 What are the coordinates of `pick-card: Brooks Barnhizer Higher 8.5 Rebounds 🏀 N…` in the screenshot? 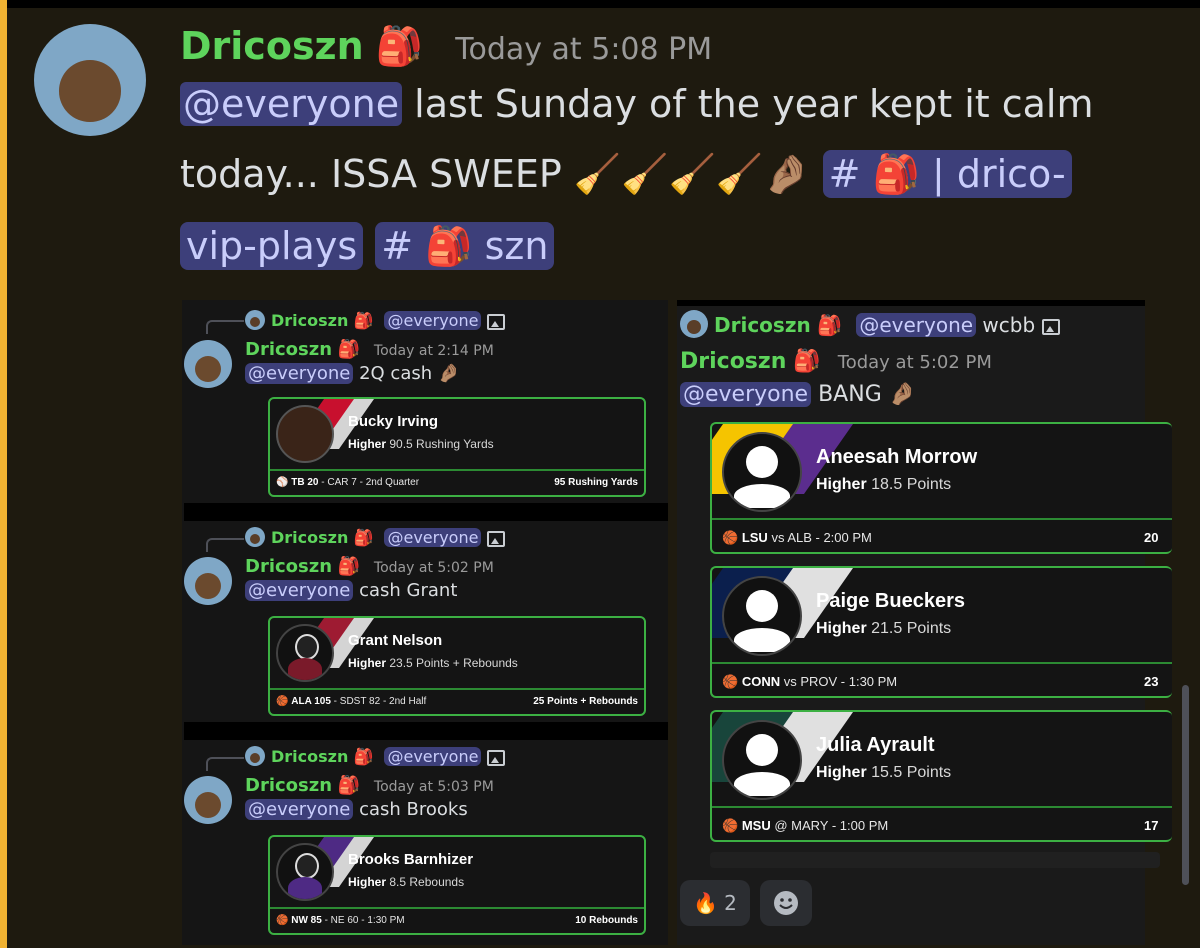 It's located at (457, 885).